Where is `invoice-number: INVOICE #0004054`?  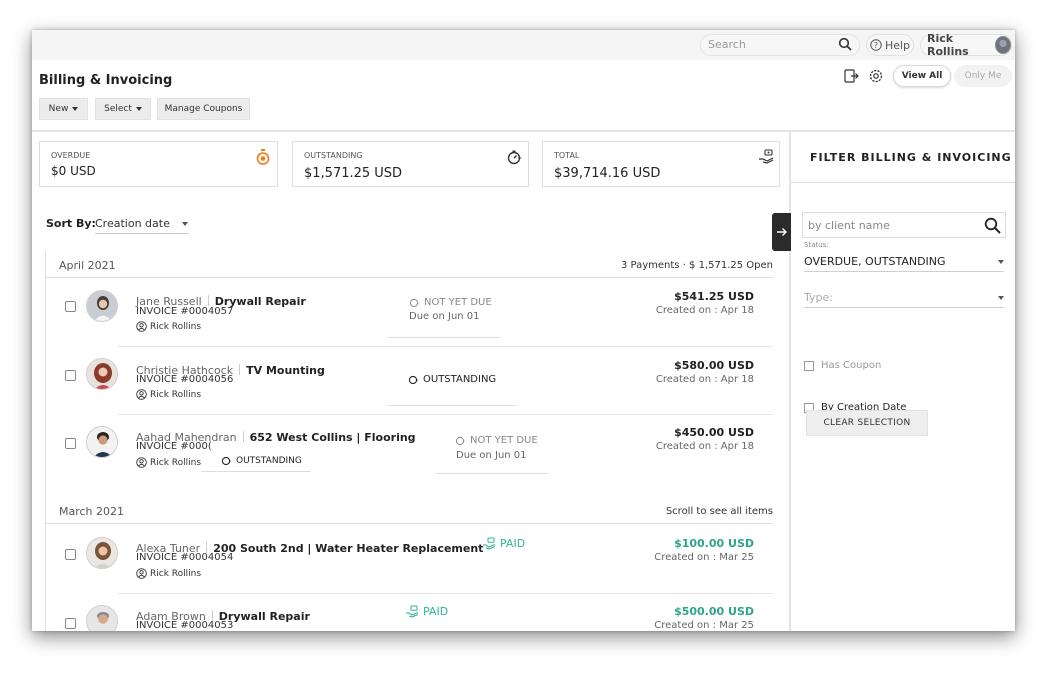
invoice-number: INVOICE #0004054 is located at coordinates (185, 557).